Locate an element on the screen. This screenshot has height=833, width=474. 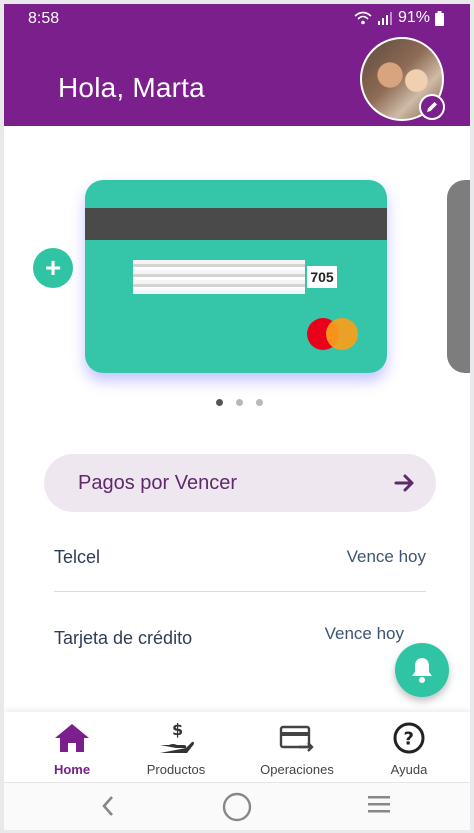
plus-icon: + is located at coordinates (53, 267).